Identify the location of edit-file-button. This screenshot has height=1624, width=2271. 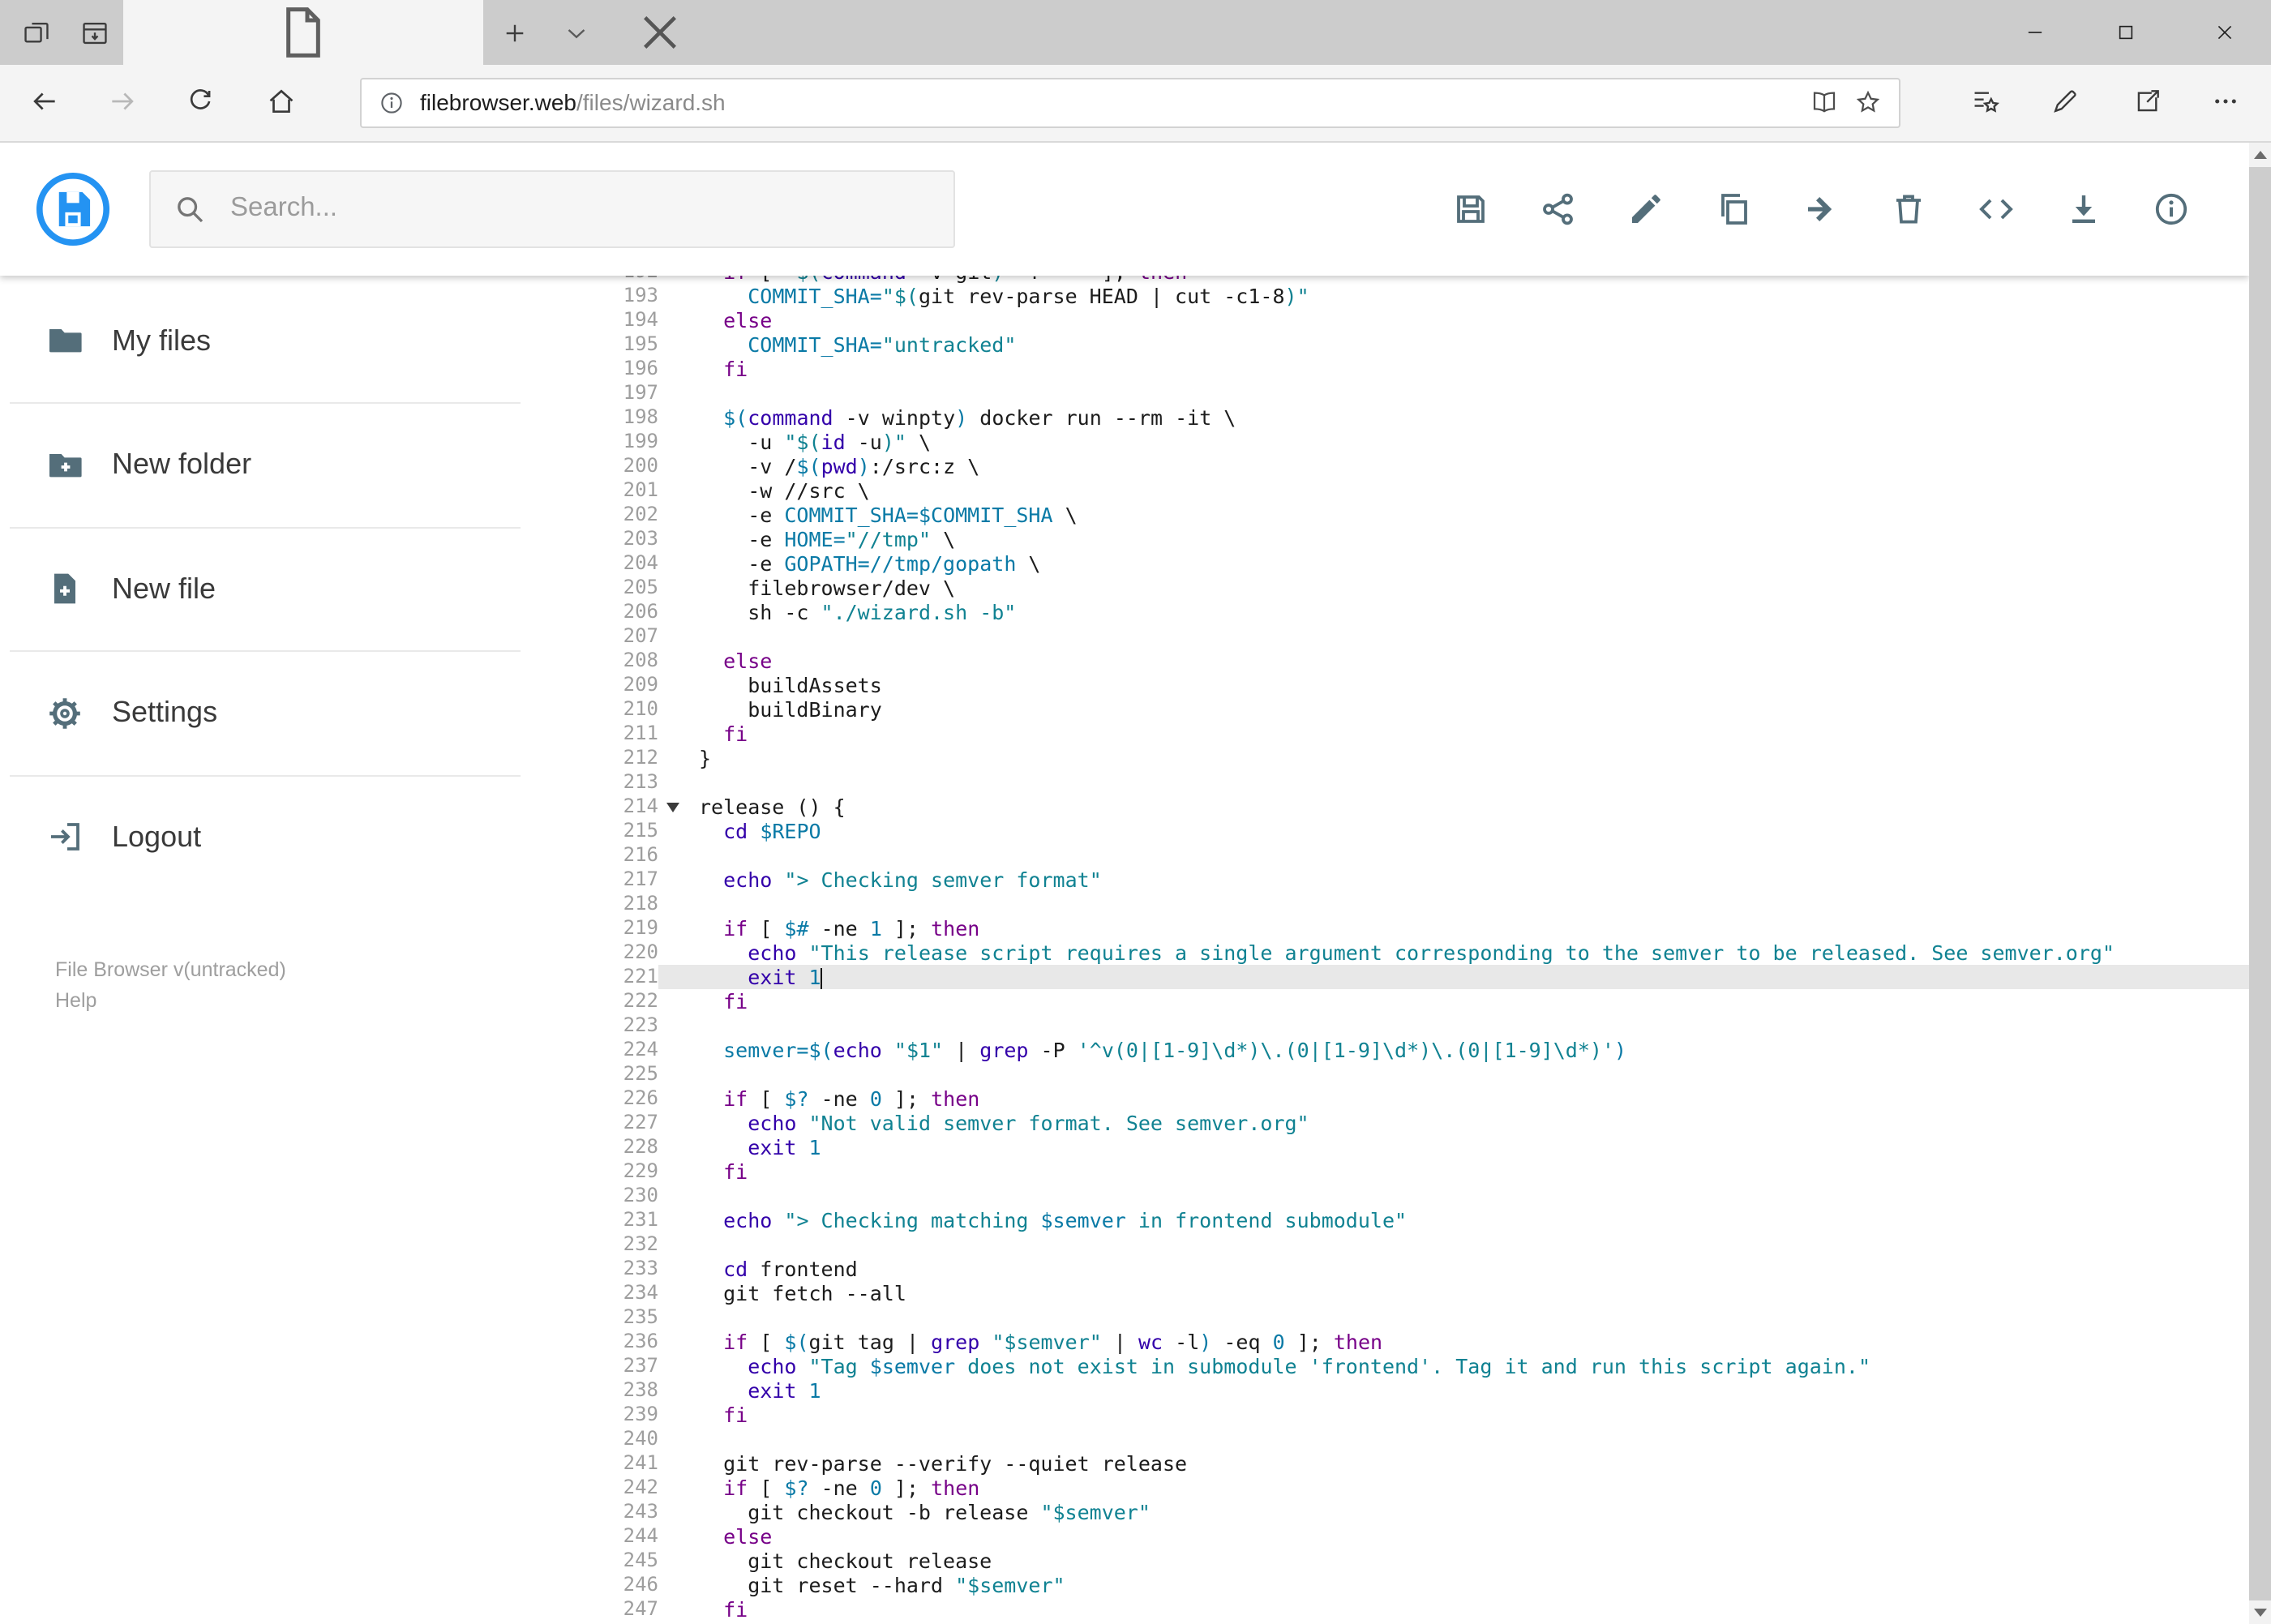
(1646, 210).